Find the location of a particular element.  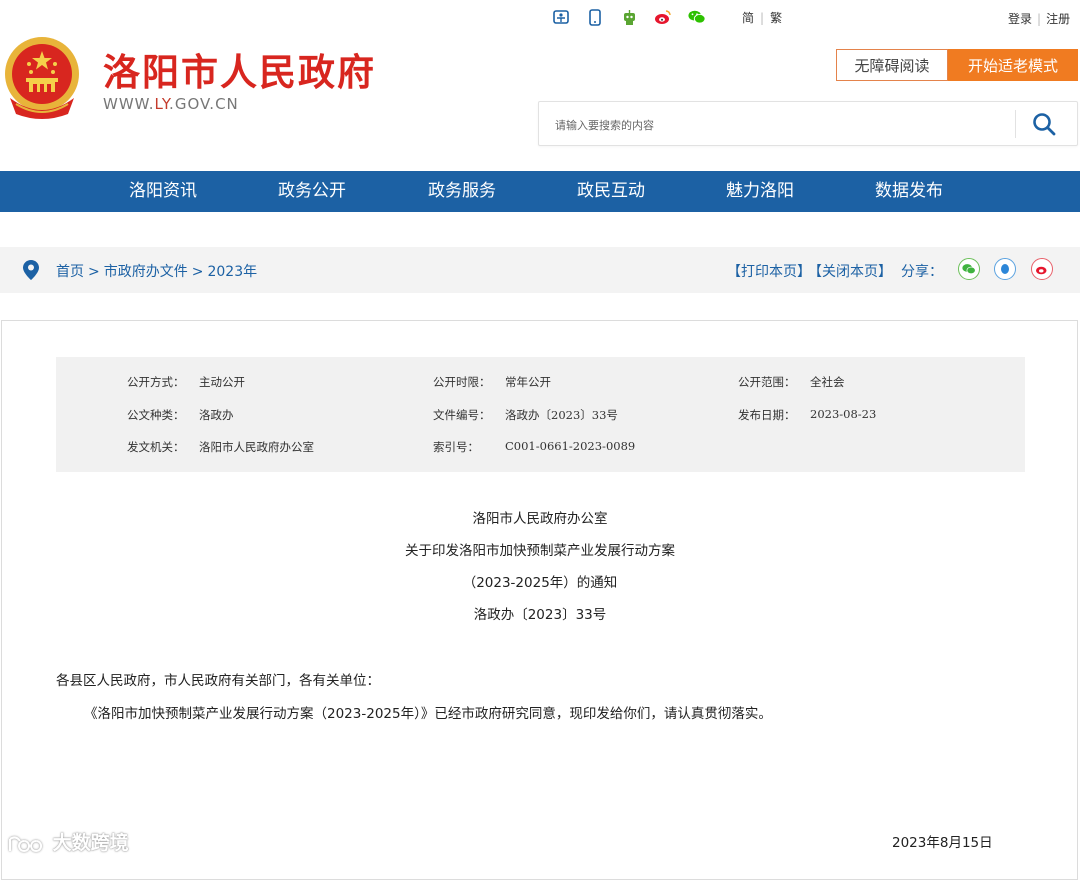

document-date: 2023年8月15日 is located at coordinates (942, 843).